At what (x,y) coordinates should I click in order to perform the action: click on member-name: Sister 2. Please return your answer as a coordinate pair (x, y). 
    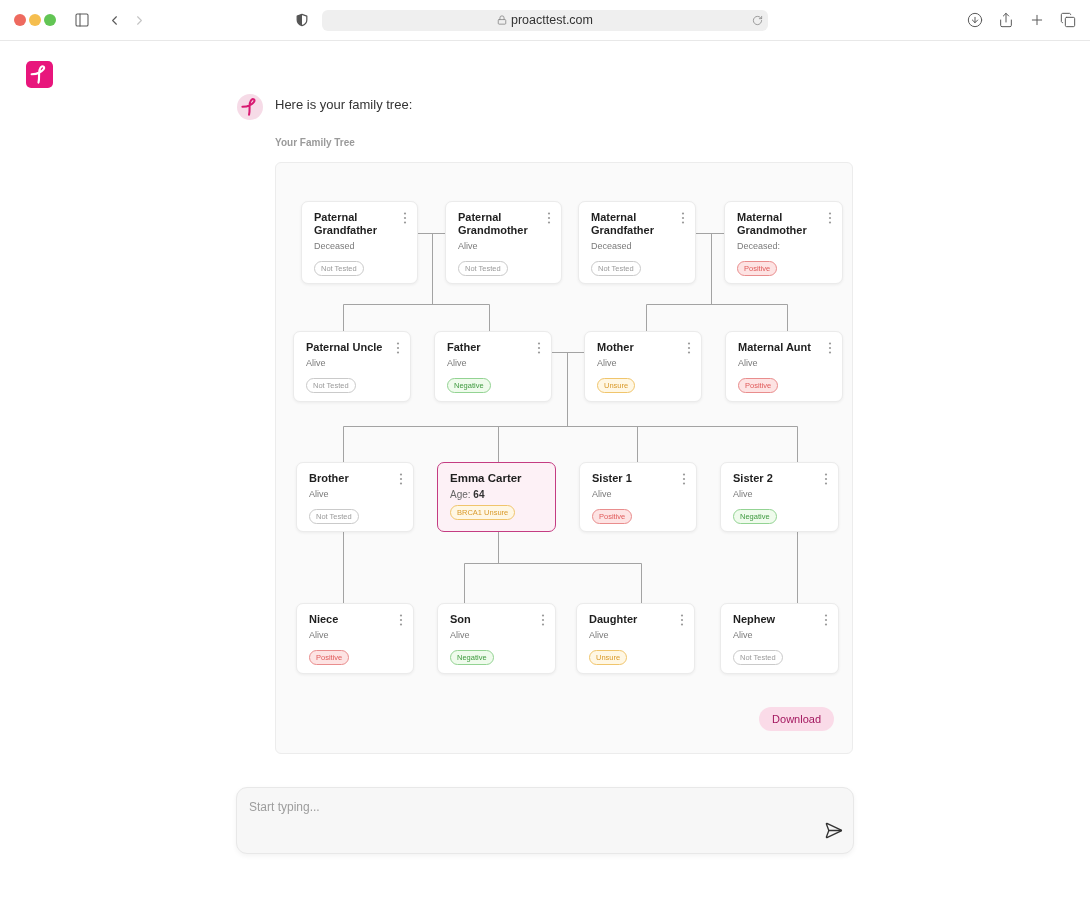
    Looking at the image, I should click on (753, 478).